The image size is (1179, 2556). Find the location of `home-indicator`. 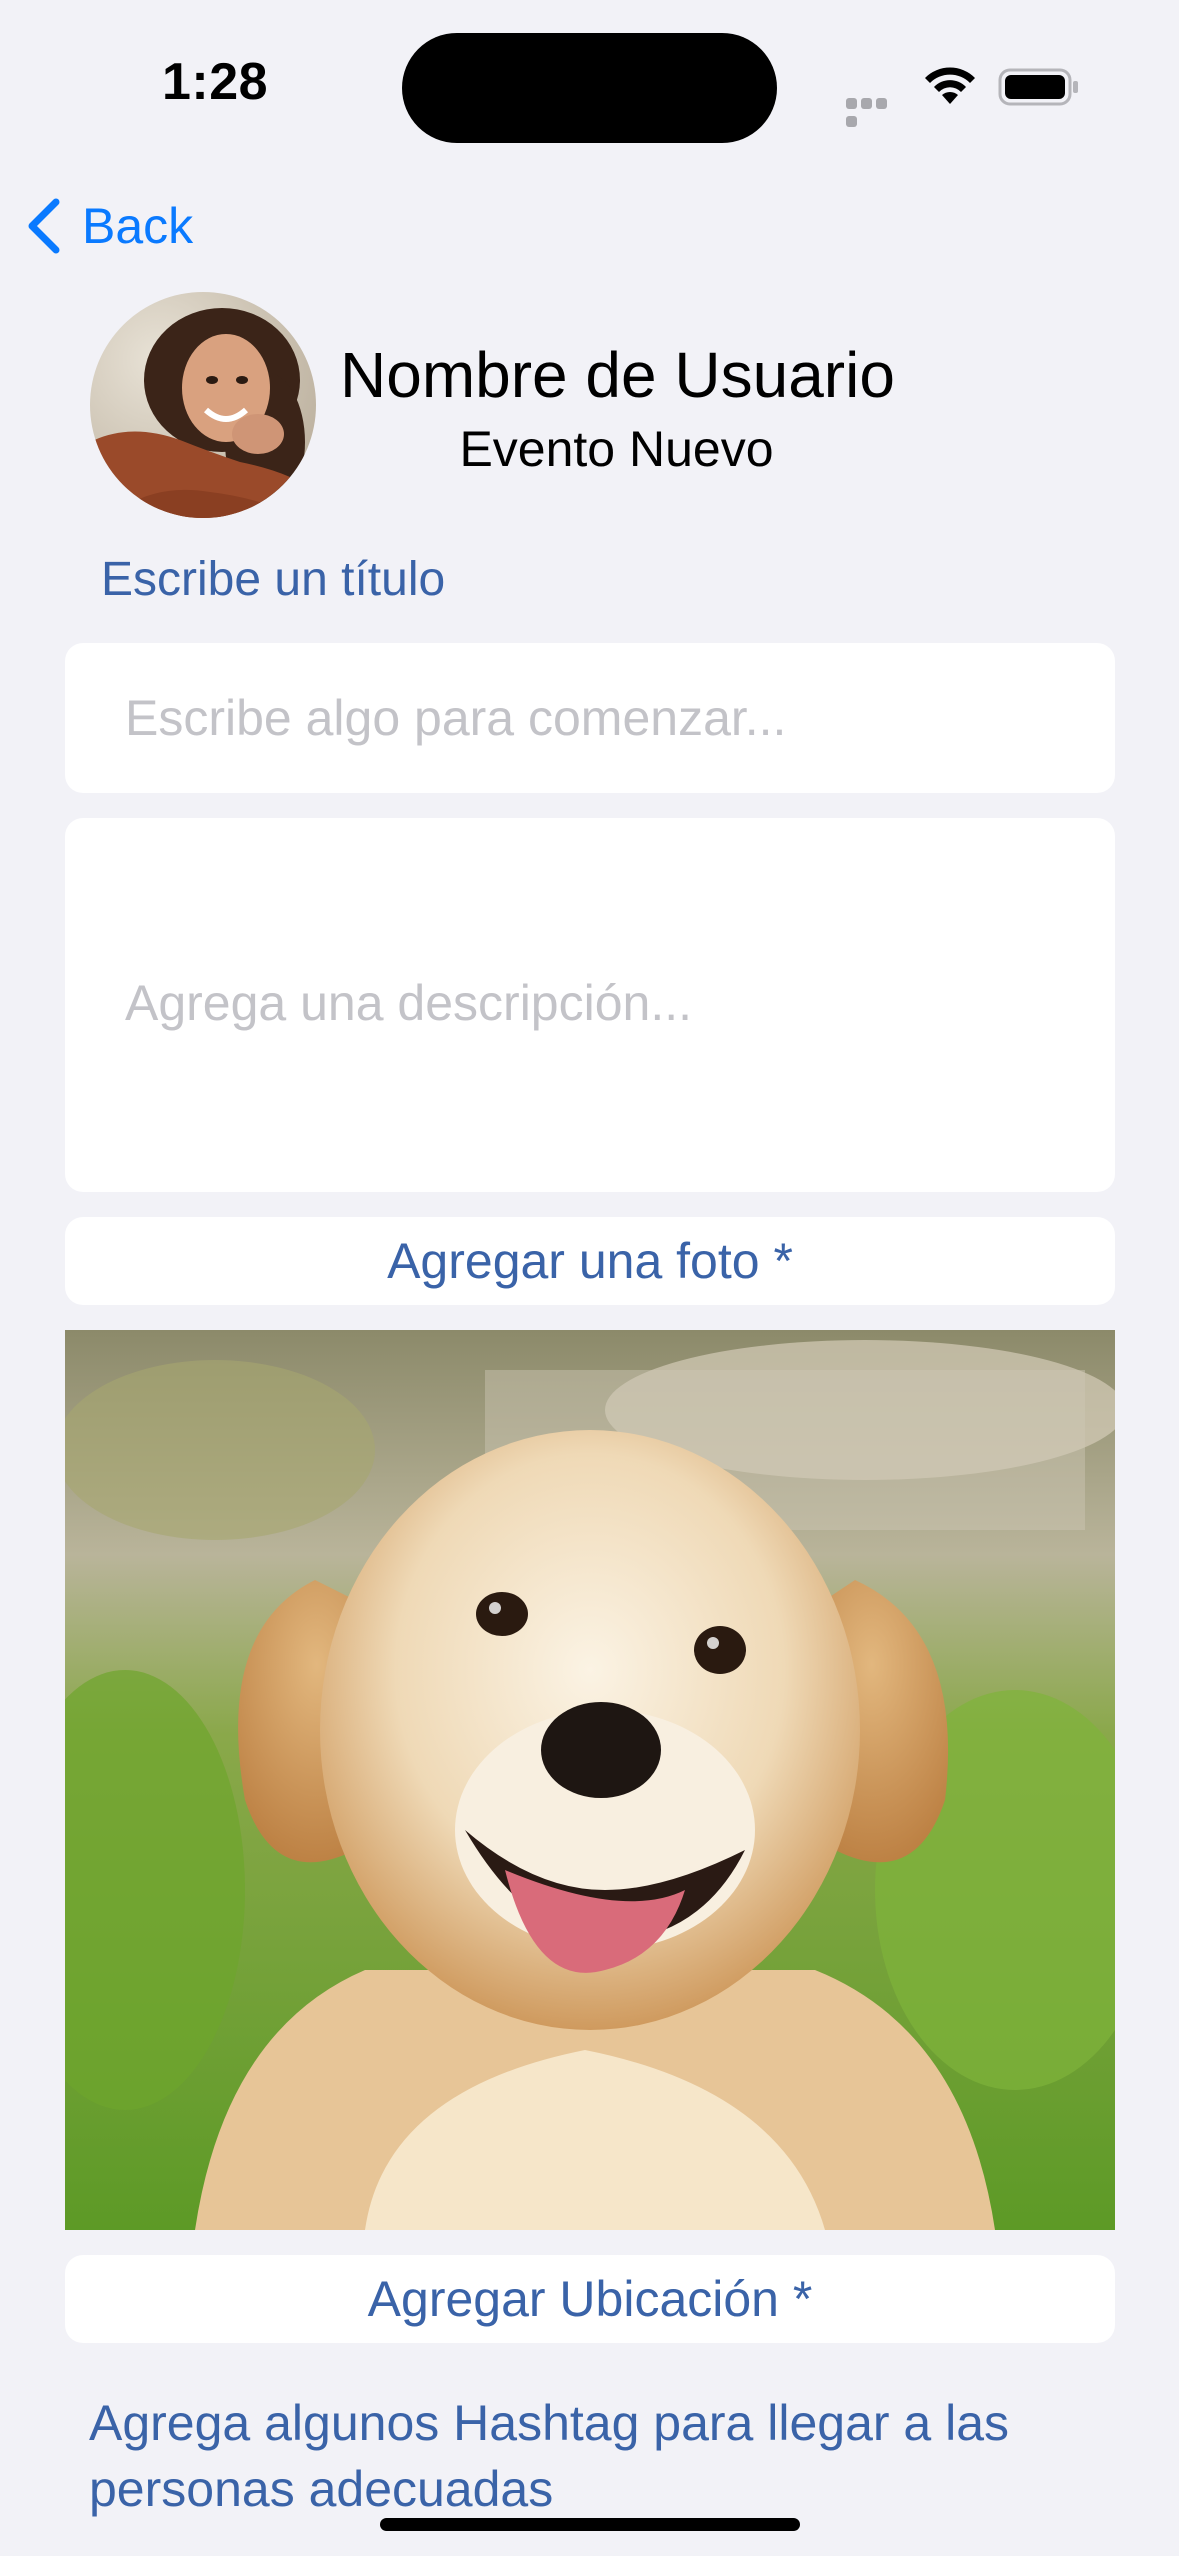

home-indicator is located at coordinates (590, 2524).